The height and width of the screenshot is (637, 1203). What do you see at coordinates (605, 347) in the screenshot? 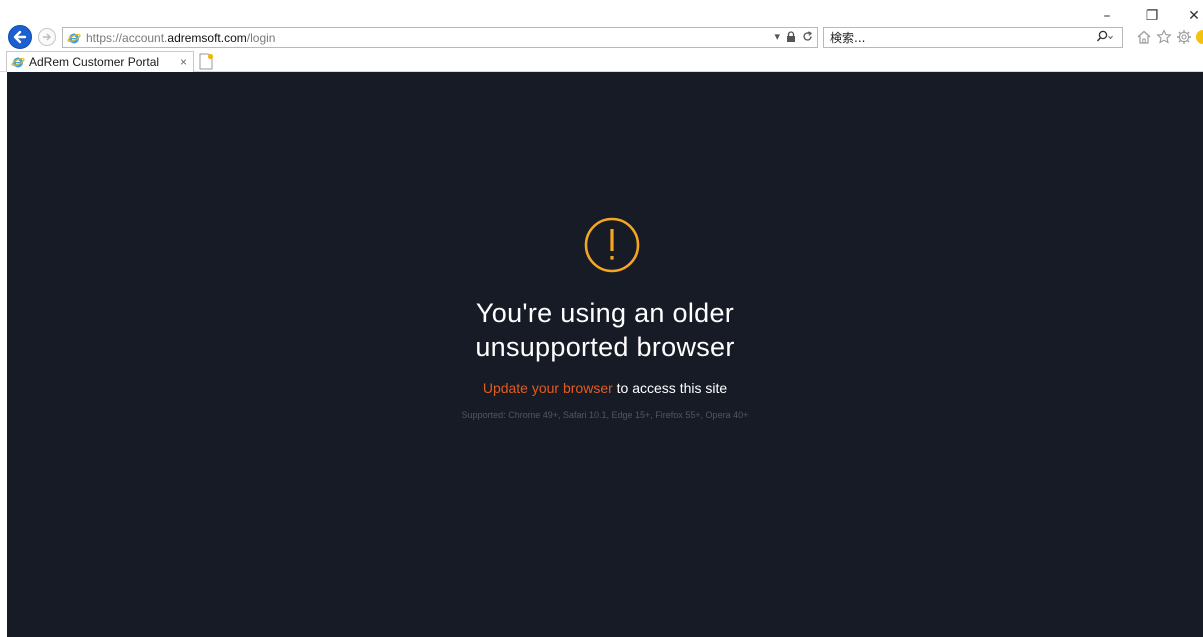
I see `headline-line-2: unsupported browser` at bounding box center [605, 347].